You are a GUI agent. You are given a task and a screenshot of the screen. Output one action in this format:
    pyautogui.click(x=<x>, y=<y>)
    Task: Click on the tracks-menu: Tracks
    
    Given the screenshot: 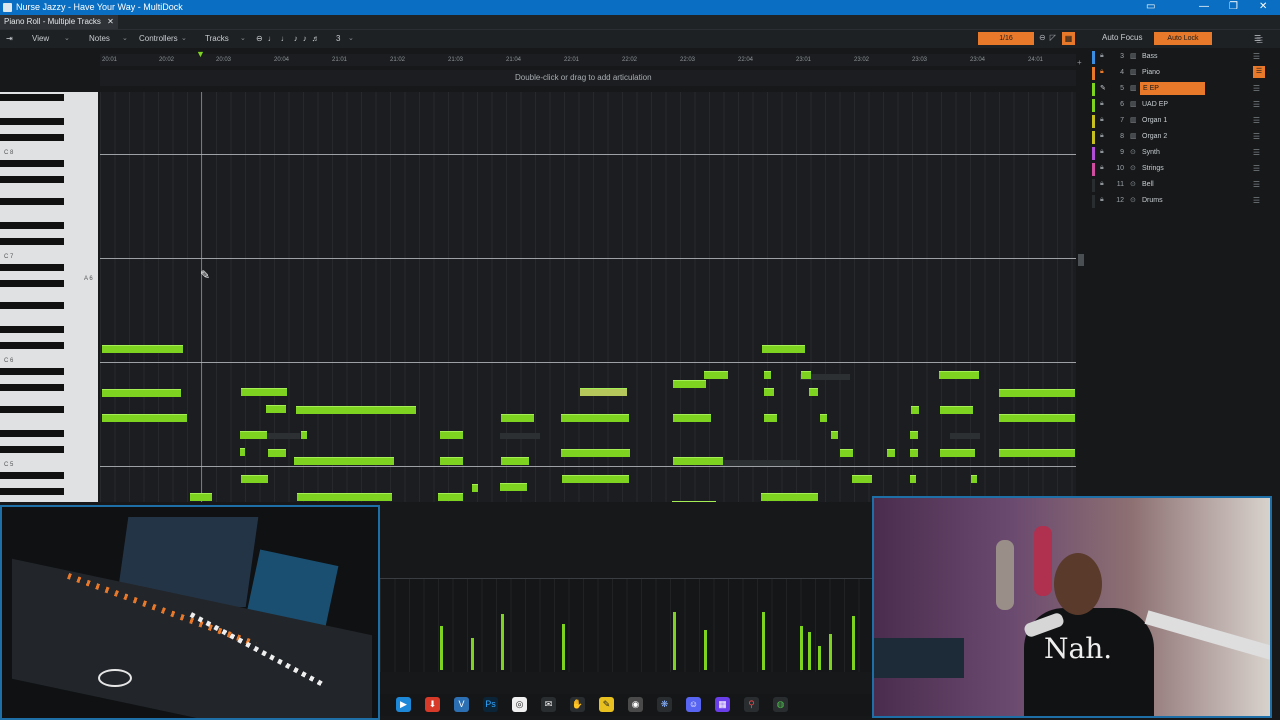 What is the action you would take?
    pyautogui.click(x=217, y=38)
    